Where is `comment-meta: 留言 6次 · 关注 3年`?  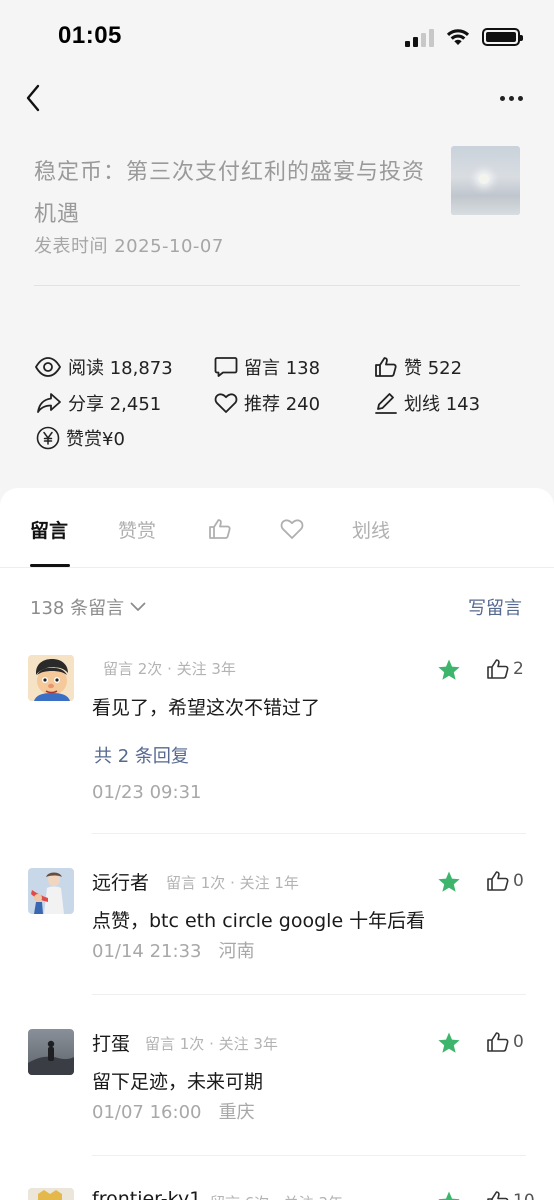 comment-meta: 留言 6次 · 关注 3年 is located at coordinates (276, 1196).